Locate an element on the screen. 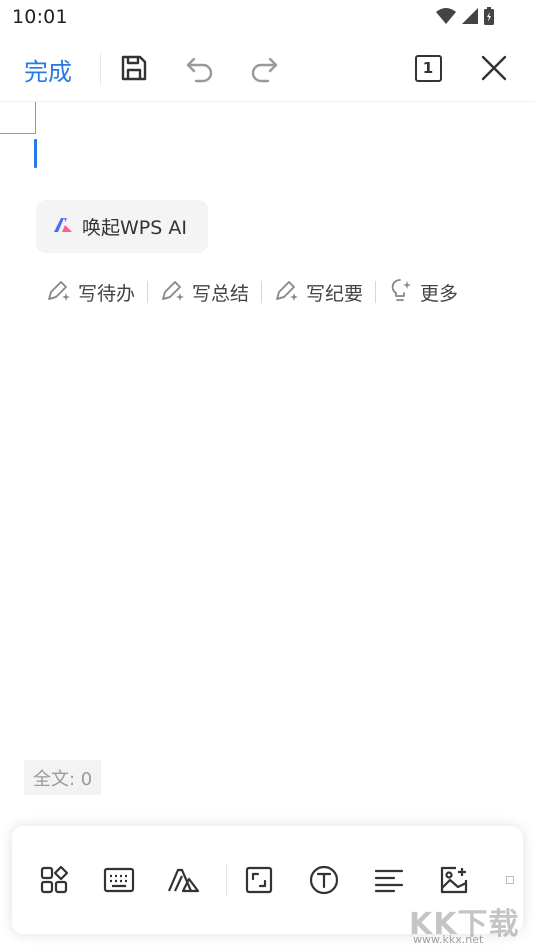 This screenshot has width=535, height=951. keyboard-icon is located at coordinates (119, 880).